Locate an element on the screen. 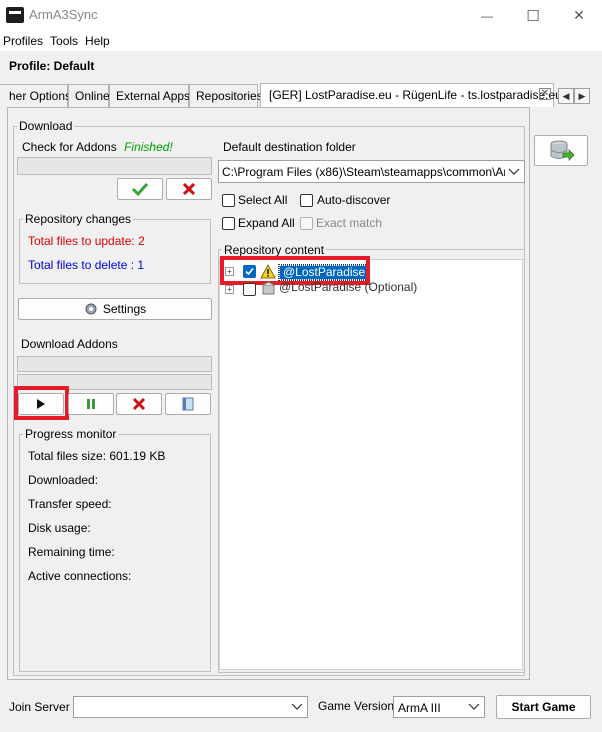  disk-usage-label: Disk usage: is located at coordinates (59, 528).